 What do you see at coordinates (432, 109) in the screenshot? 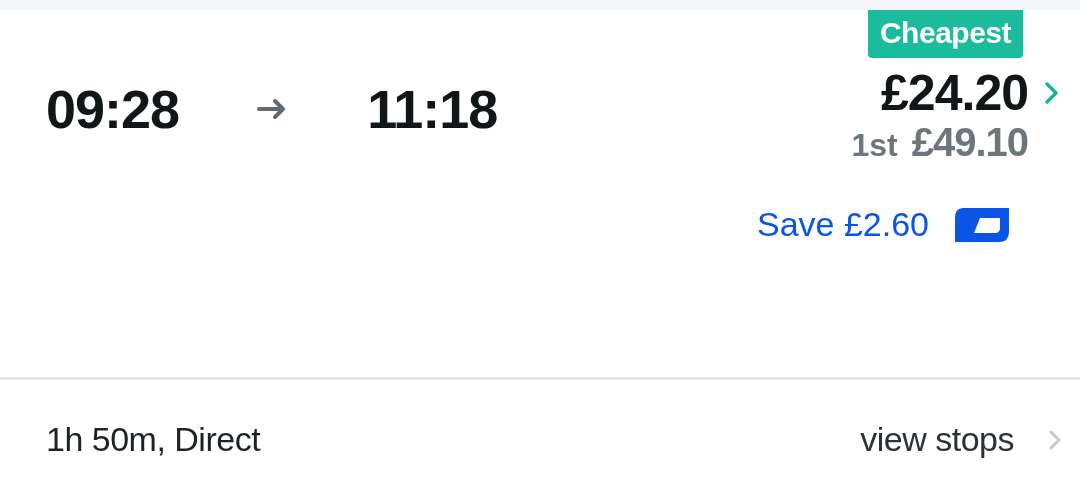
I see `arrival-time: 11:18` at bounding box center [432, 109].